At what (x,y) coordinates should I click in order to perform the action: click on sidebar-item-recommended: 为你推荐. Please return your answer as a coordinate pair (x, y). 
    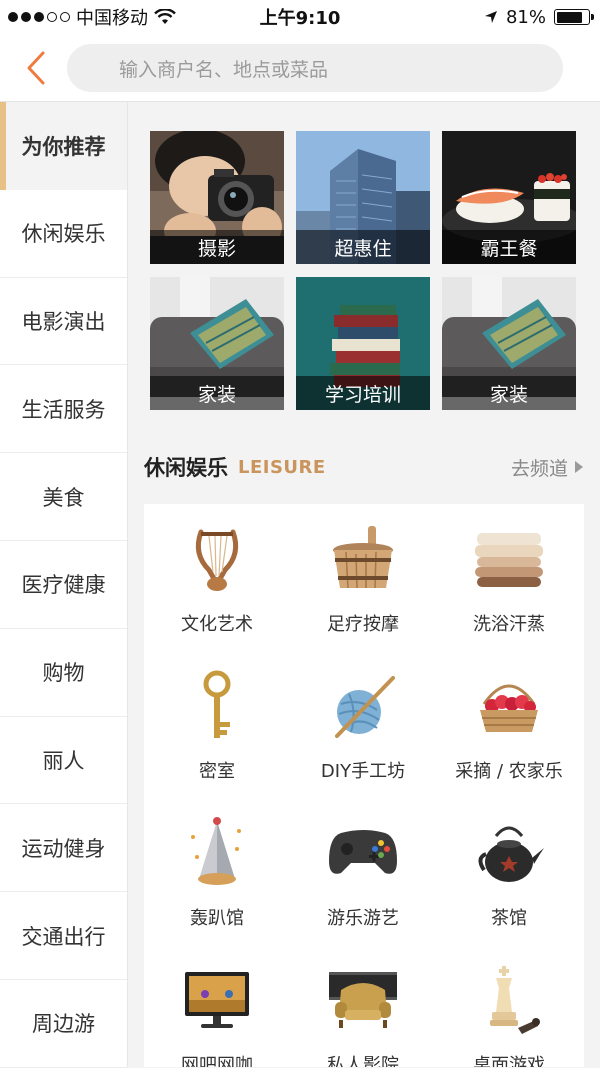
    Looking at the image, I should click on (63, 146).